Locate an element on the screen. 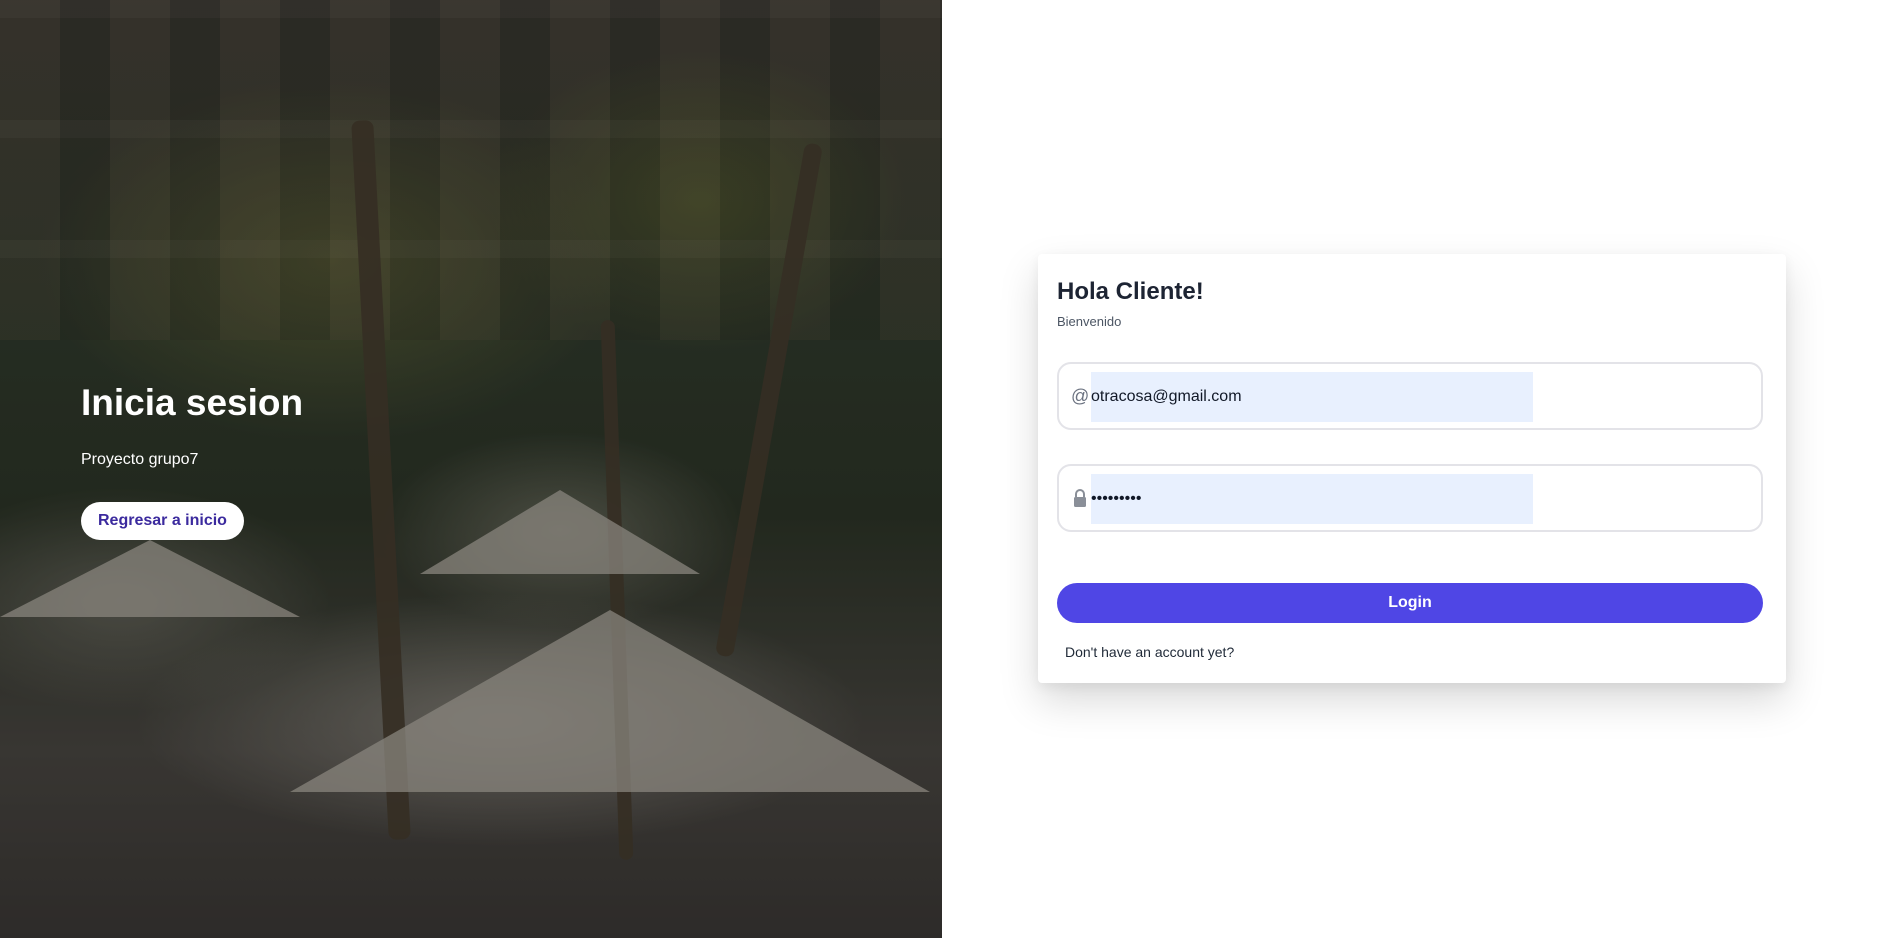 The image size is (1880, 938). at-icon: @ is located at coordinates (1080, 396).